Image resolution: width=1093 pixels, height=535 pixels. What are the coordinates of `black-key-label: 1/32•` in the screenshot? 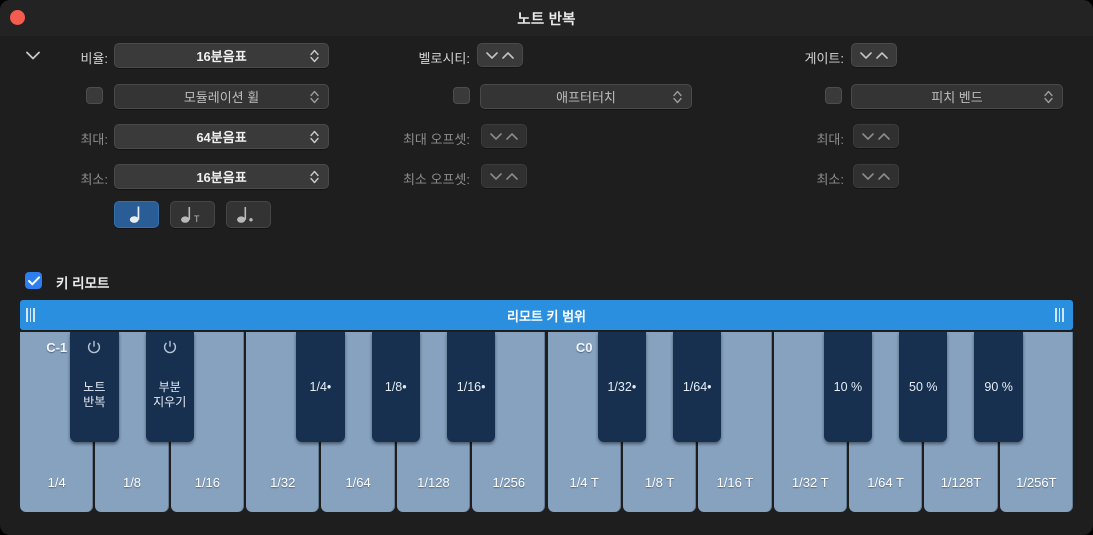 It's located at (622, 387).